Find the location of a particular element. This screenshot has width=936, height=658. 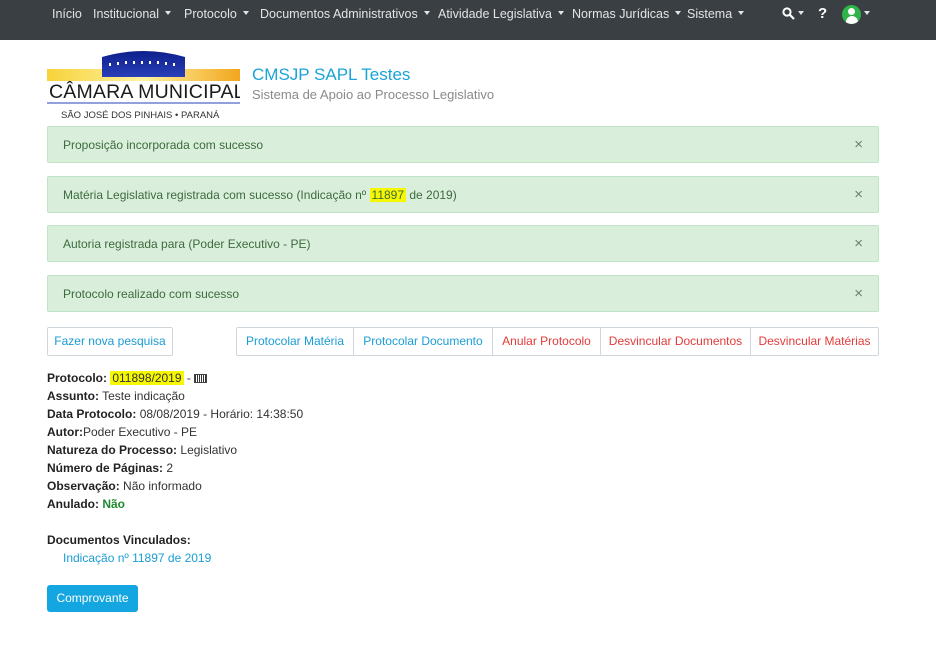

nav-inicio-label: Início is located at coordinates (67, 14).